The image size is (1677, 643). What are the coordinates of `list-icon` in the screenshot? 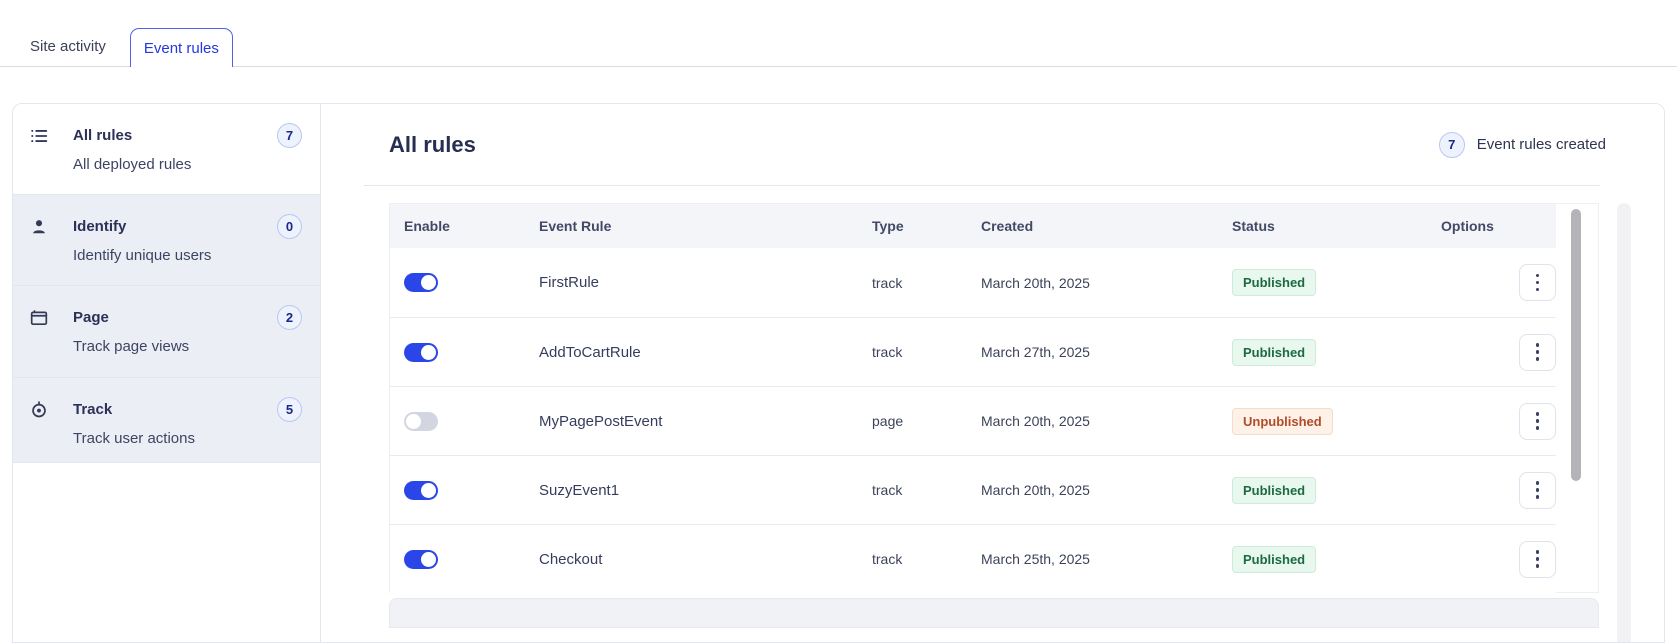 It's located at (39, 136).